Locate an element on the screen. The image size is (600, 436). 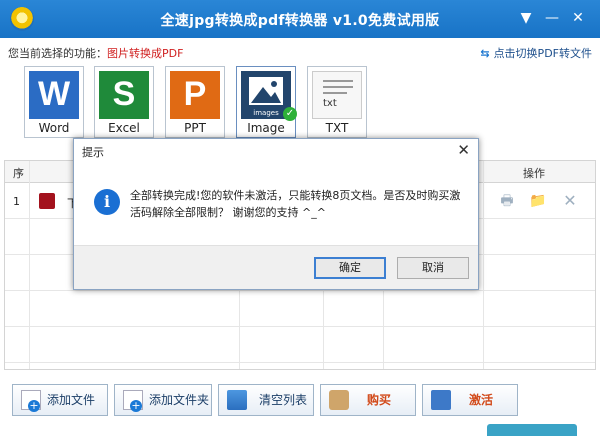
dialog-footer: 确定 取消 is located at coordinates (276, 267).